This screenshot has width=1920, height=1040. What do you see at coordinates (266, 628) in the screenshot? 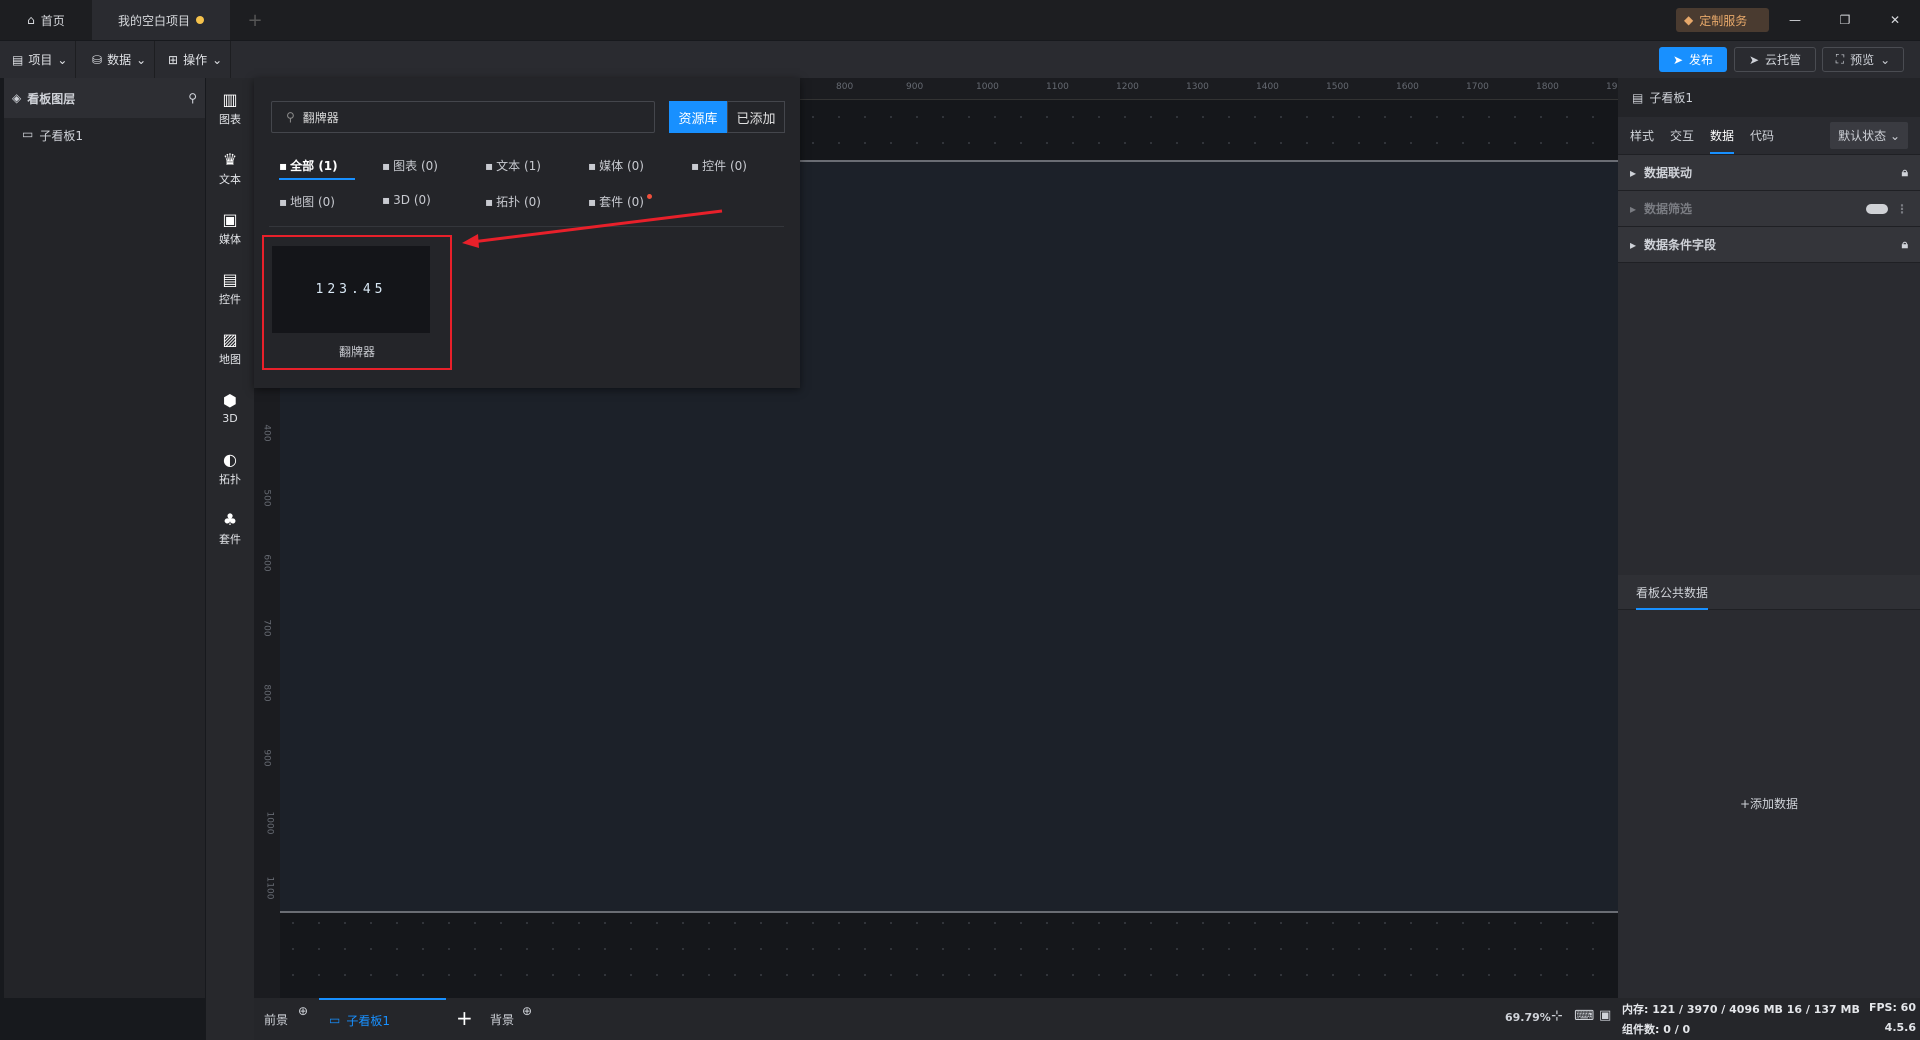
I see `ruler-tick-label: 700` at bounding box center [266, 628].